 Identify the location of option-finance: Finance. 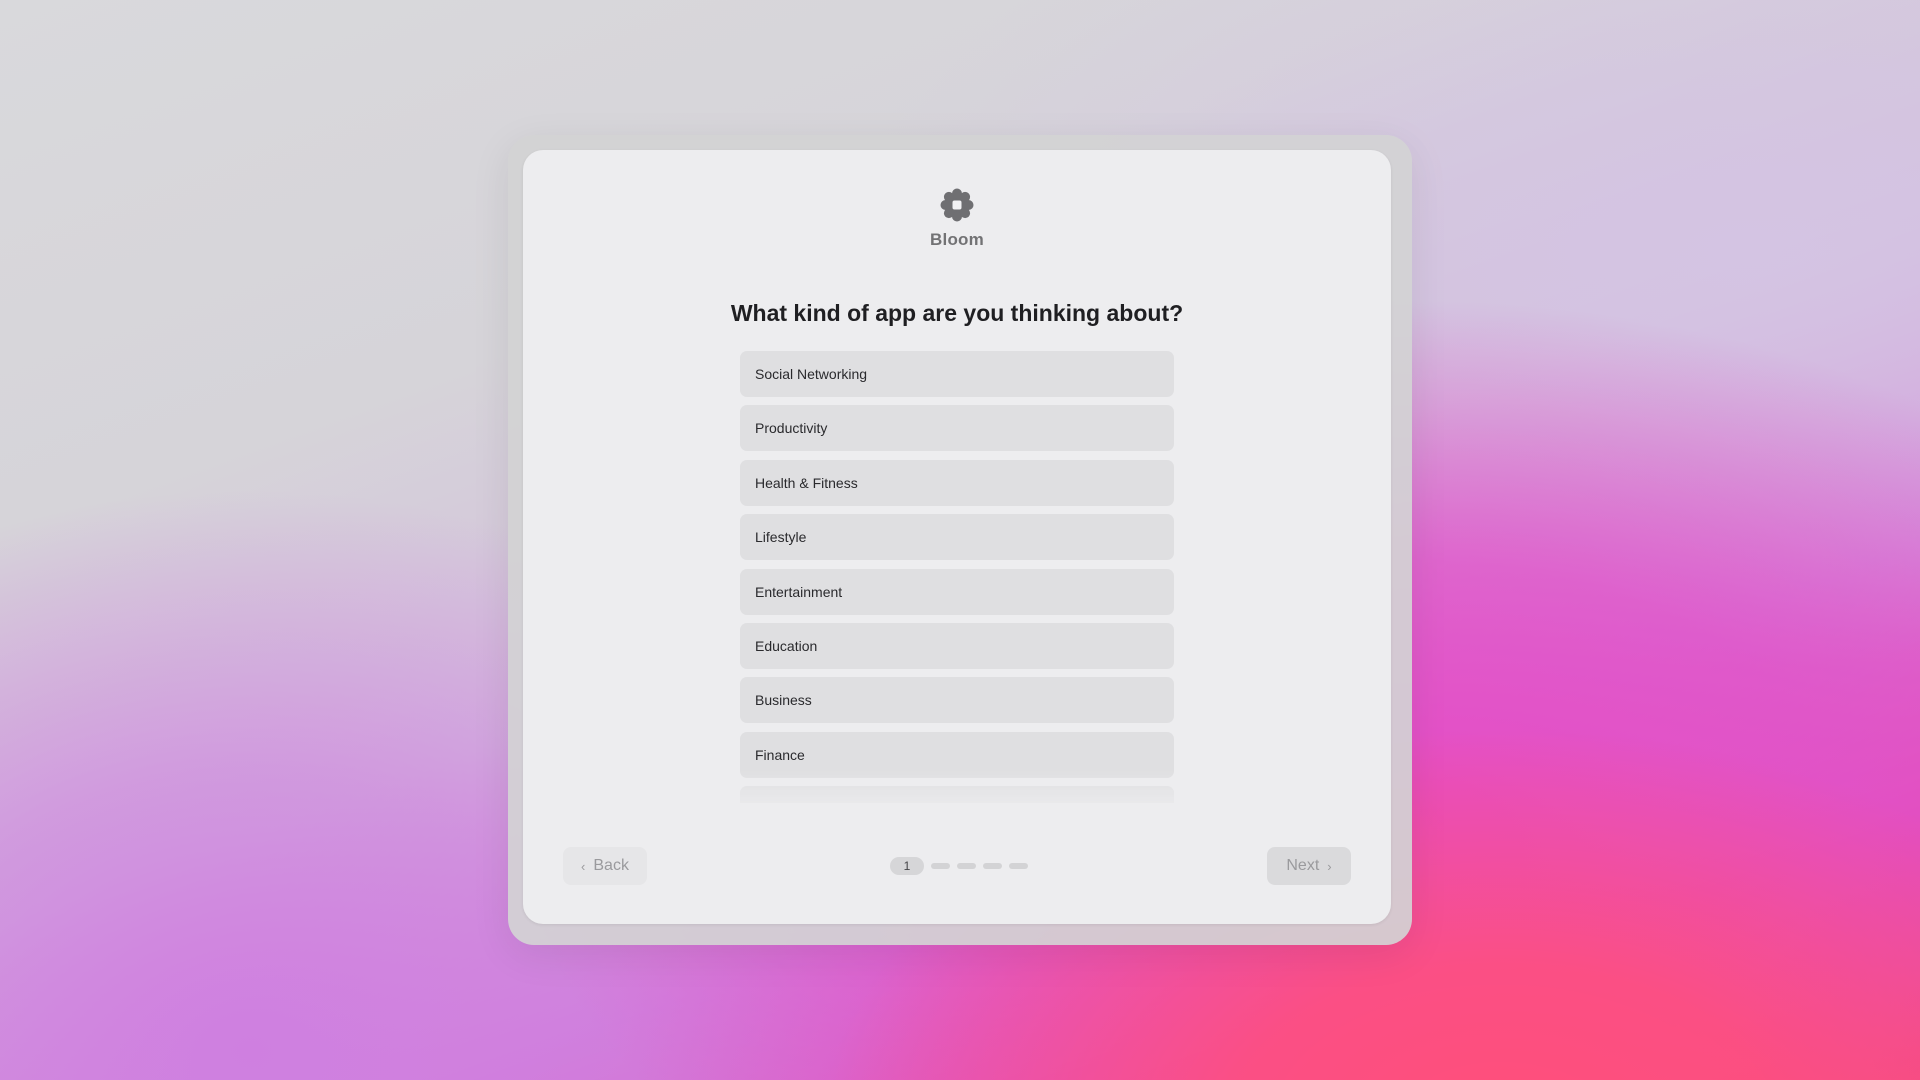
(957, 754).